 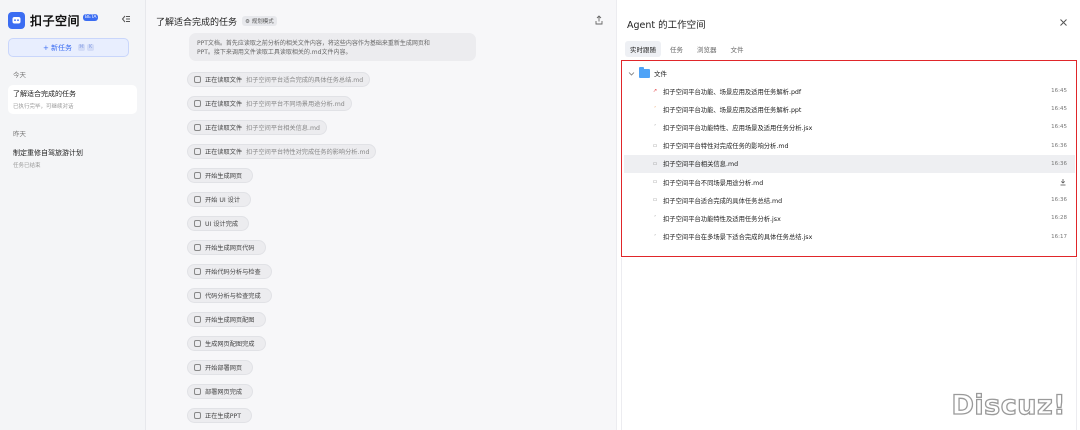 I want to click on workspace-tabs: 实时跟随 任务 浏览器 文件, so click(x=689, y=49).